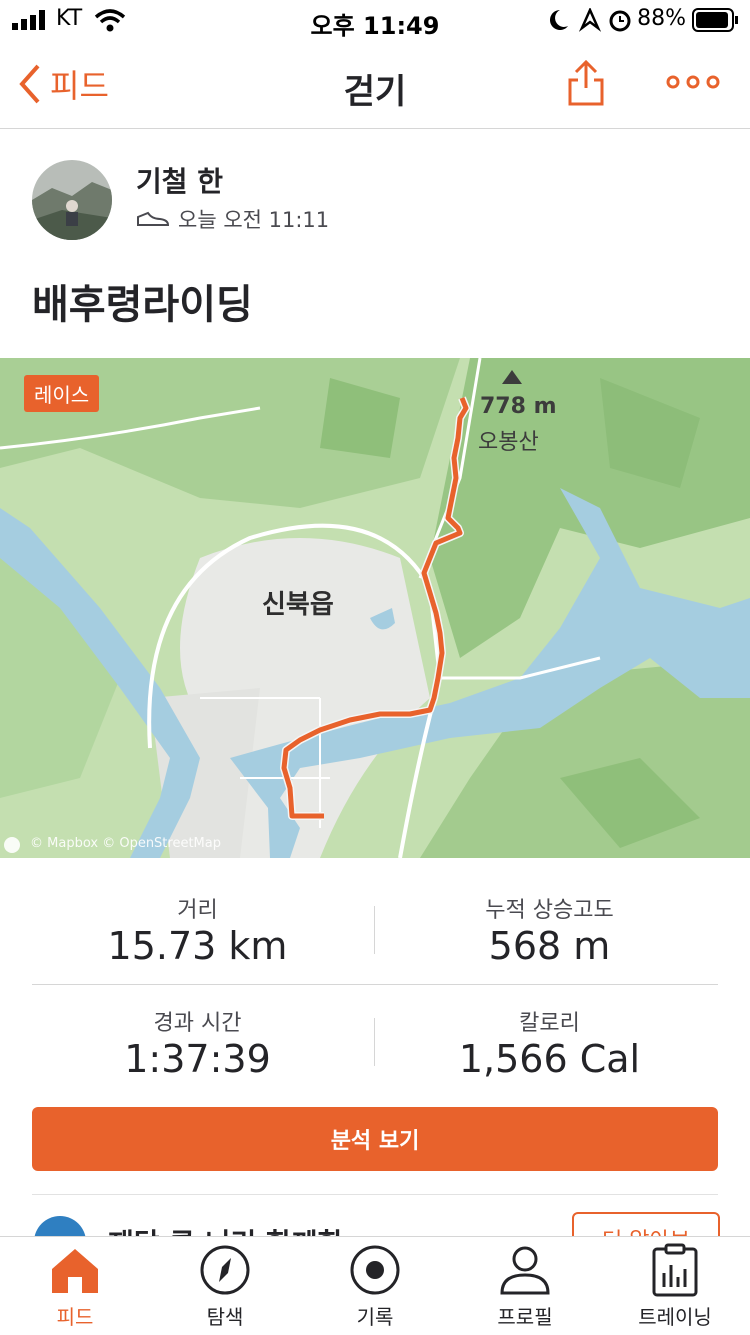  I want to click on tab-feed: 피드, so click(75, 1286).